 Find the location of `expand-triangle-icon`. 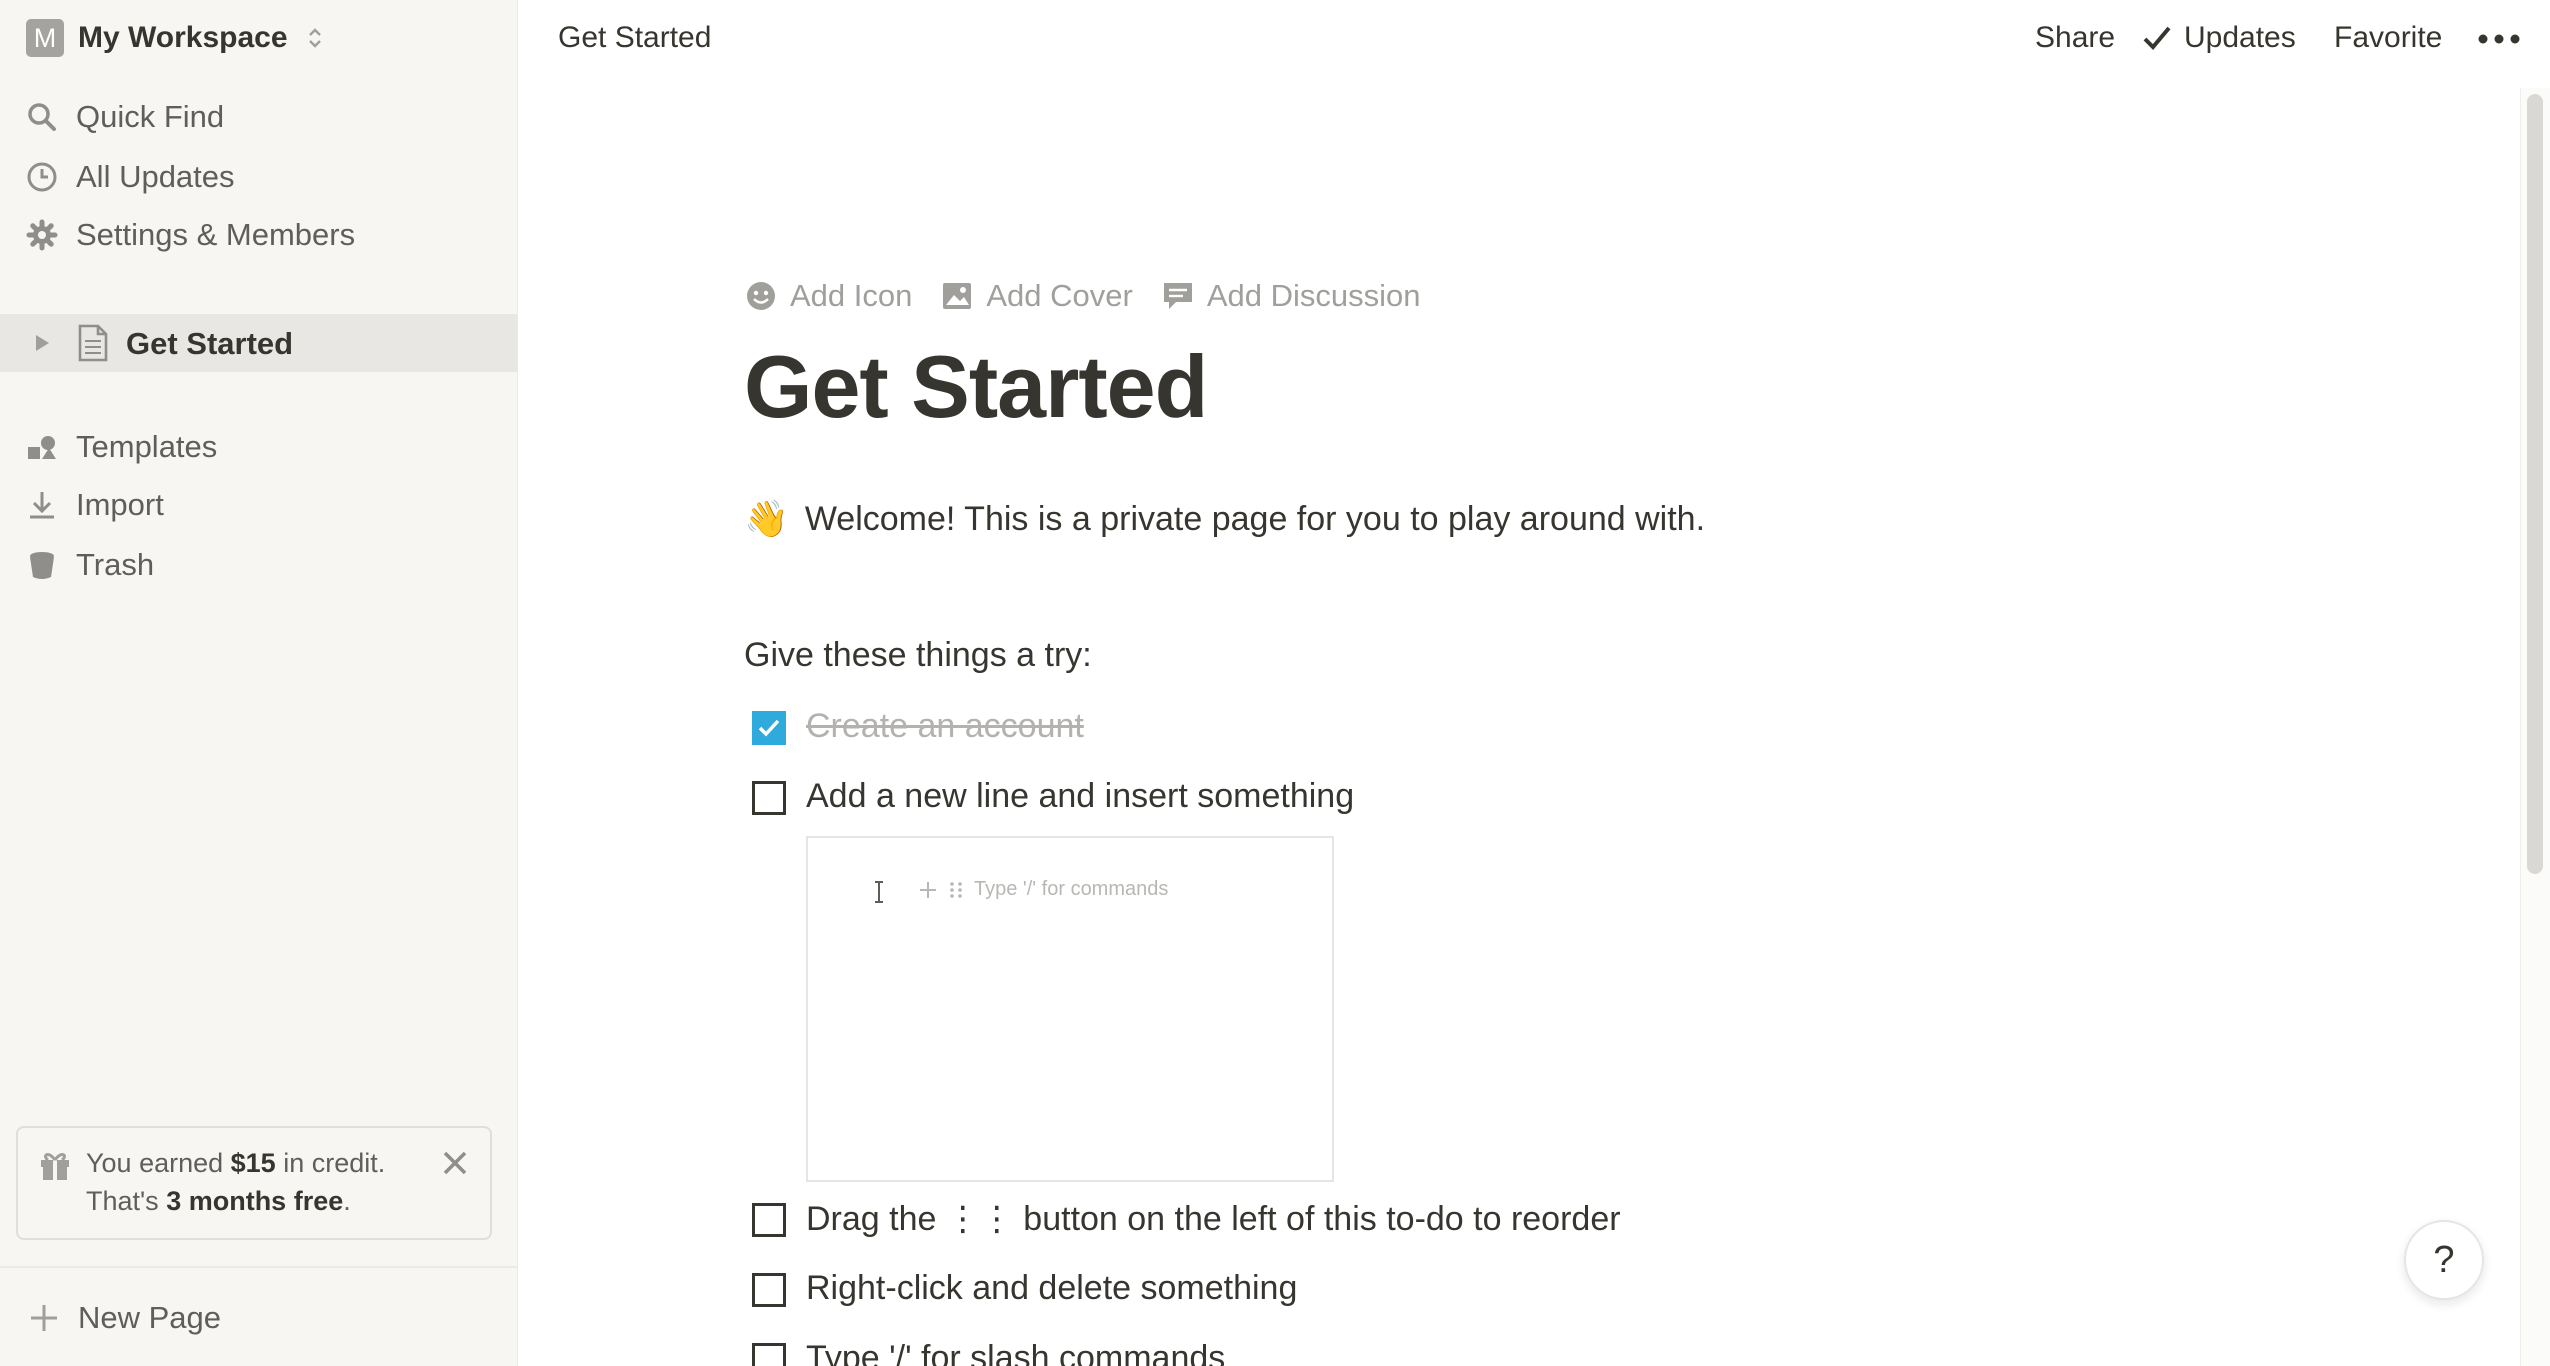

expand-triangle-icon is located at coordinates (42, 343).